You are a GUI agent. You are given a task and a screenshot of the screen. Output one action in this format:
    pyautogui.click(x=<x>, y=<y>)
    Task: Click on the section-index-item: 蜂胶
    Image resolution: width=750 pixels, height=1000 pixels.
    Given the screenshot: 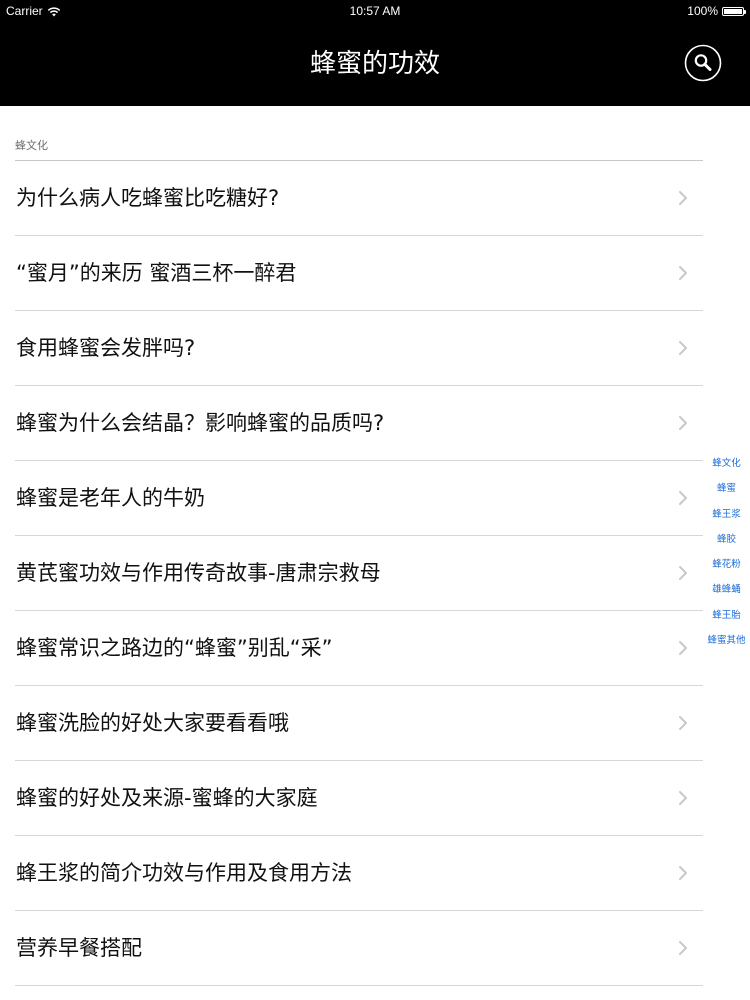 What is the action you would take?
    pyautogui.click(x=726, y=543)
    